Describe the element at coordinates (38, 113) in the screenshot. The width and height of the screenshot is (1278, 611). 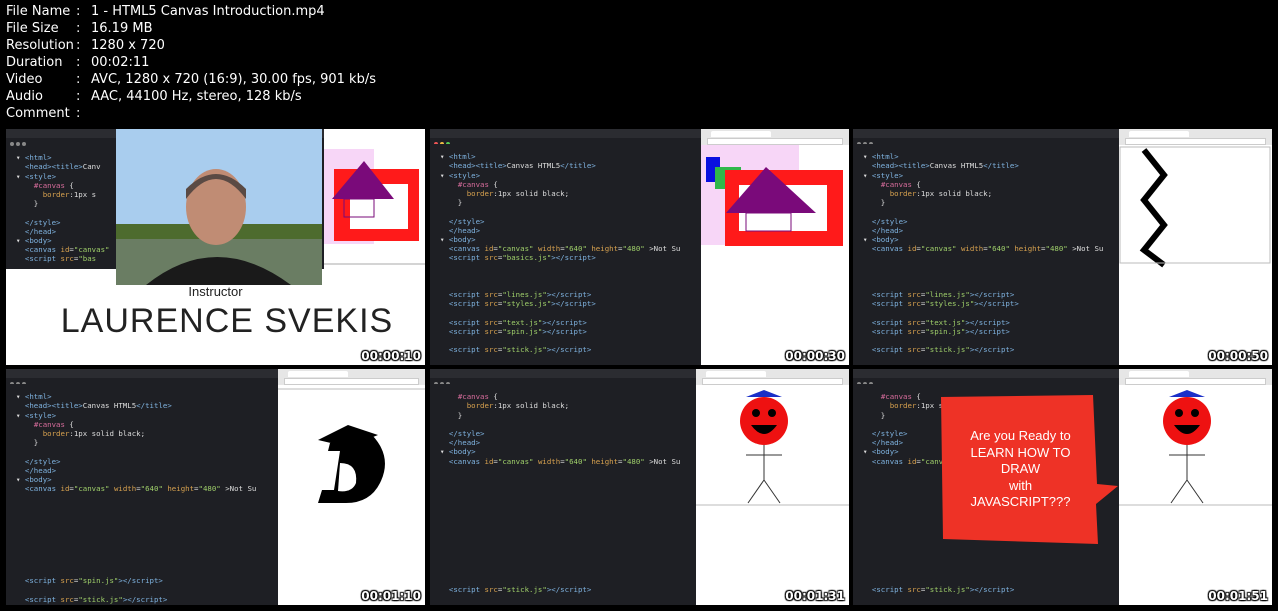
I see `info-key: Comment` at that location.